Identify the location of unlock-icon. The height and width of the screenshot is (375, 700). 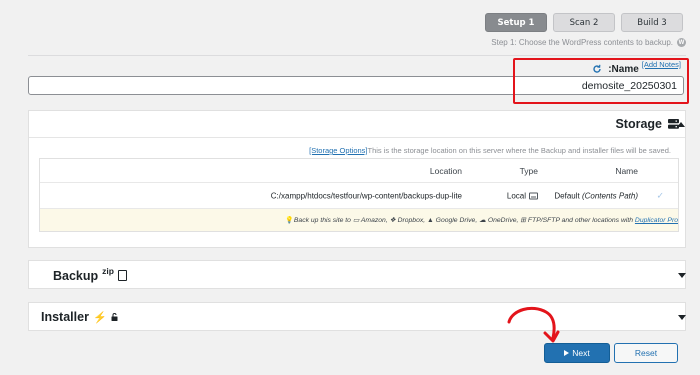
(114, 317).